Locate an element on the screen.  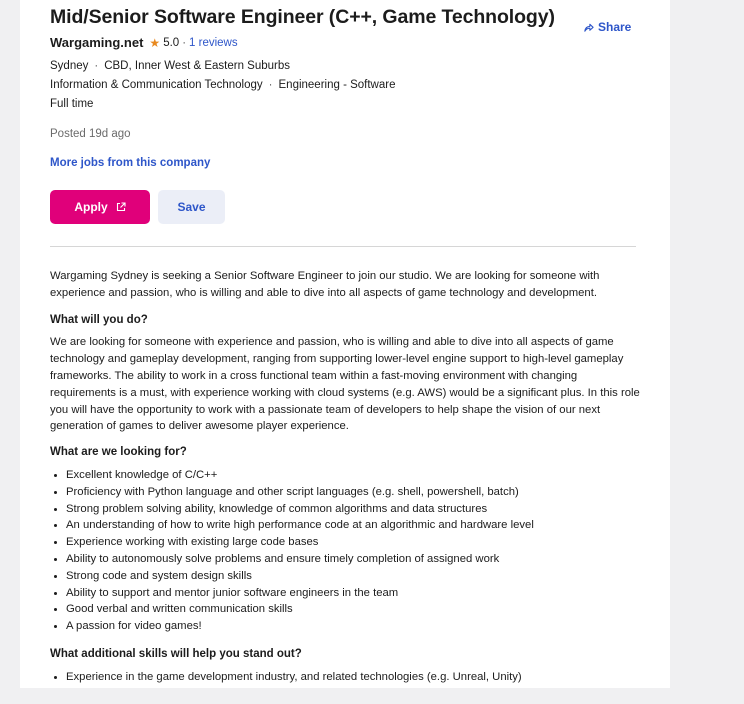
location-link: Sydney is located at coordinates (69, 66).